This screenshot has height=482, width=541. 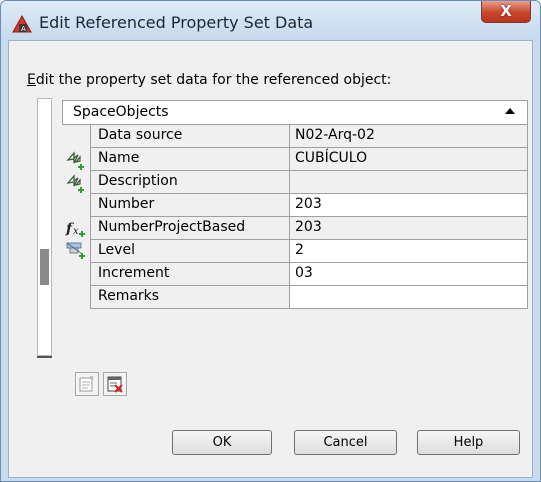 What do you see at coordinates (468, 442) in the screenshot?
I see `help-button: Help` at bounding box center [468, 442].